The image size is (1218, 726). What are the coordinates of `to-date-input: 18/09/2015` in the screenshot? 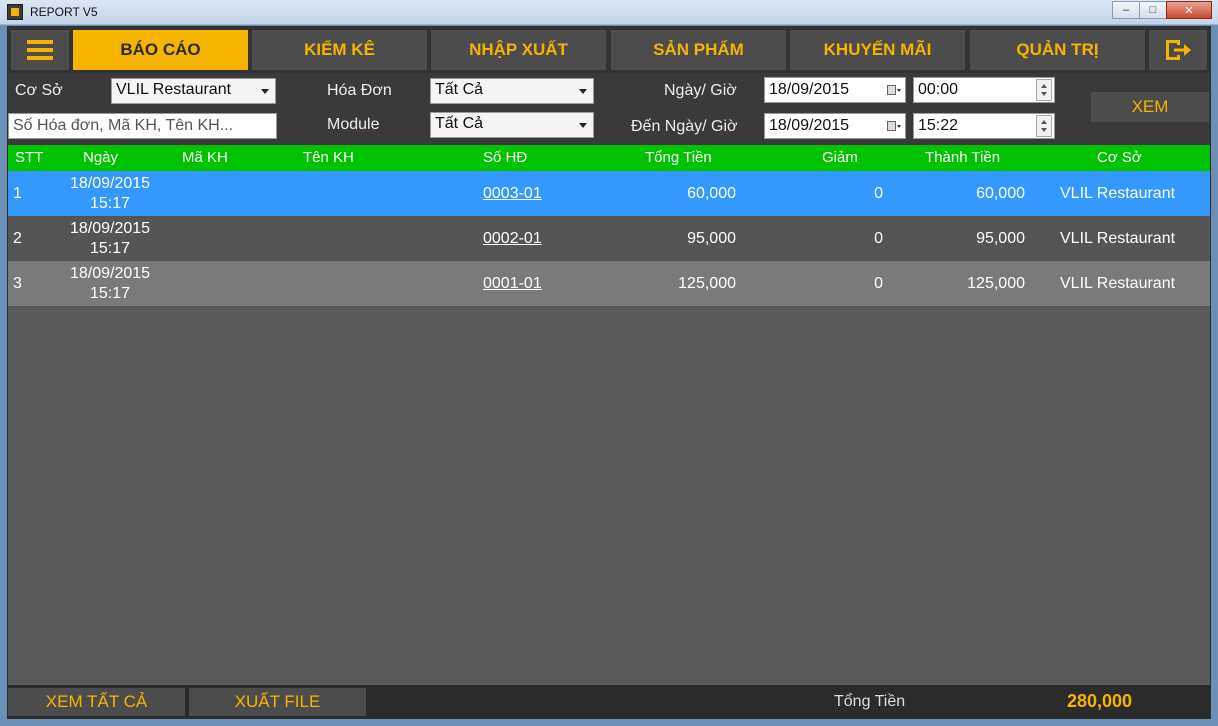 It's located at (835, 126).